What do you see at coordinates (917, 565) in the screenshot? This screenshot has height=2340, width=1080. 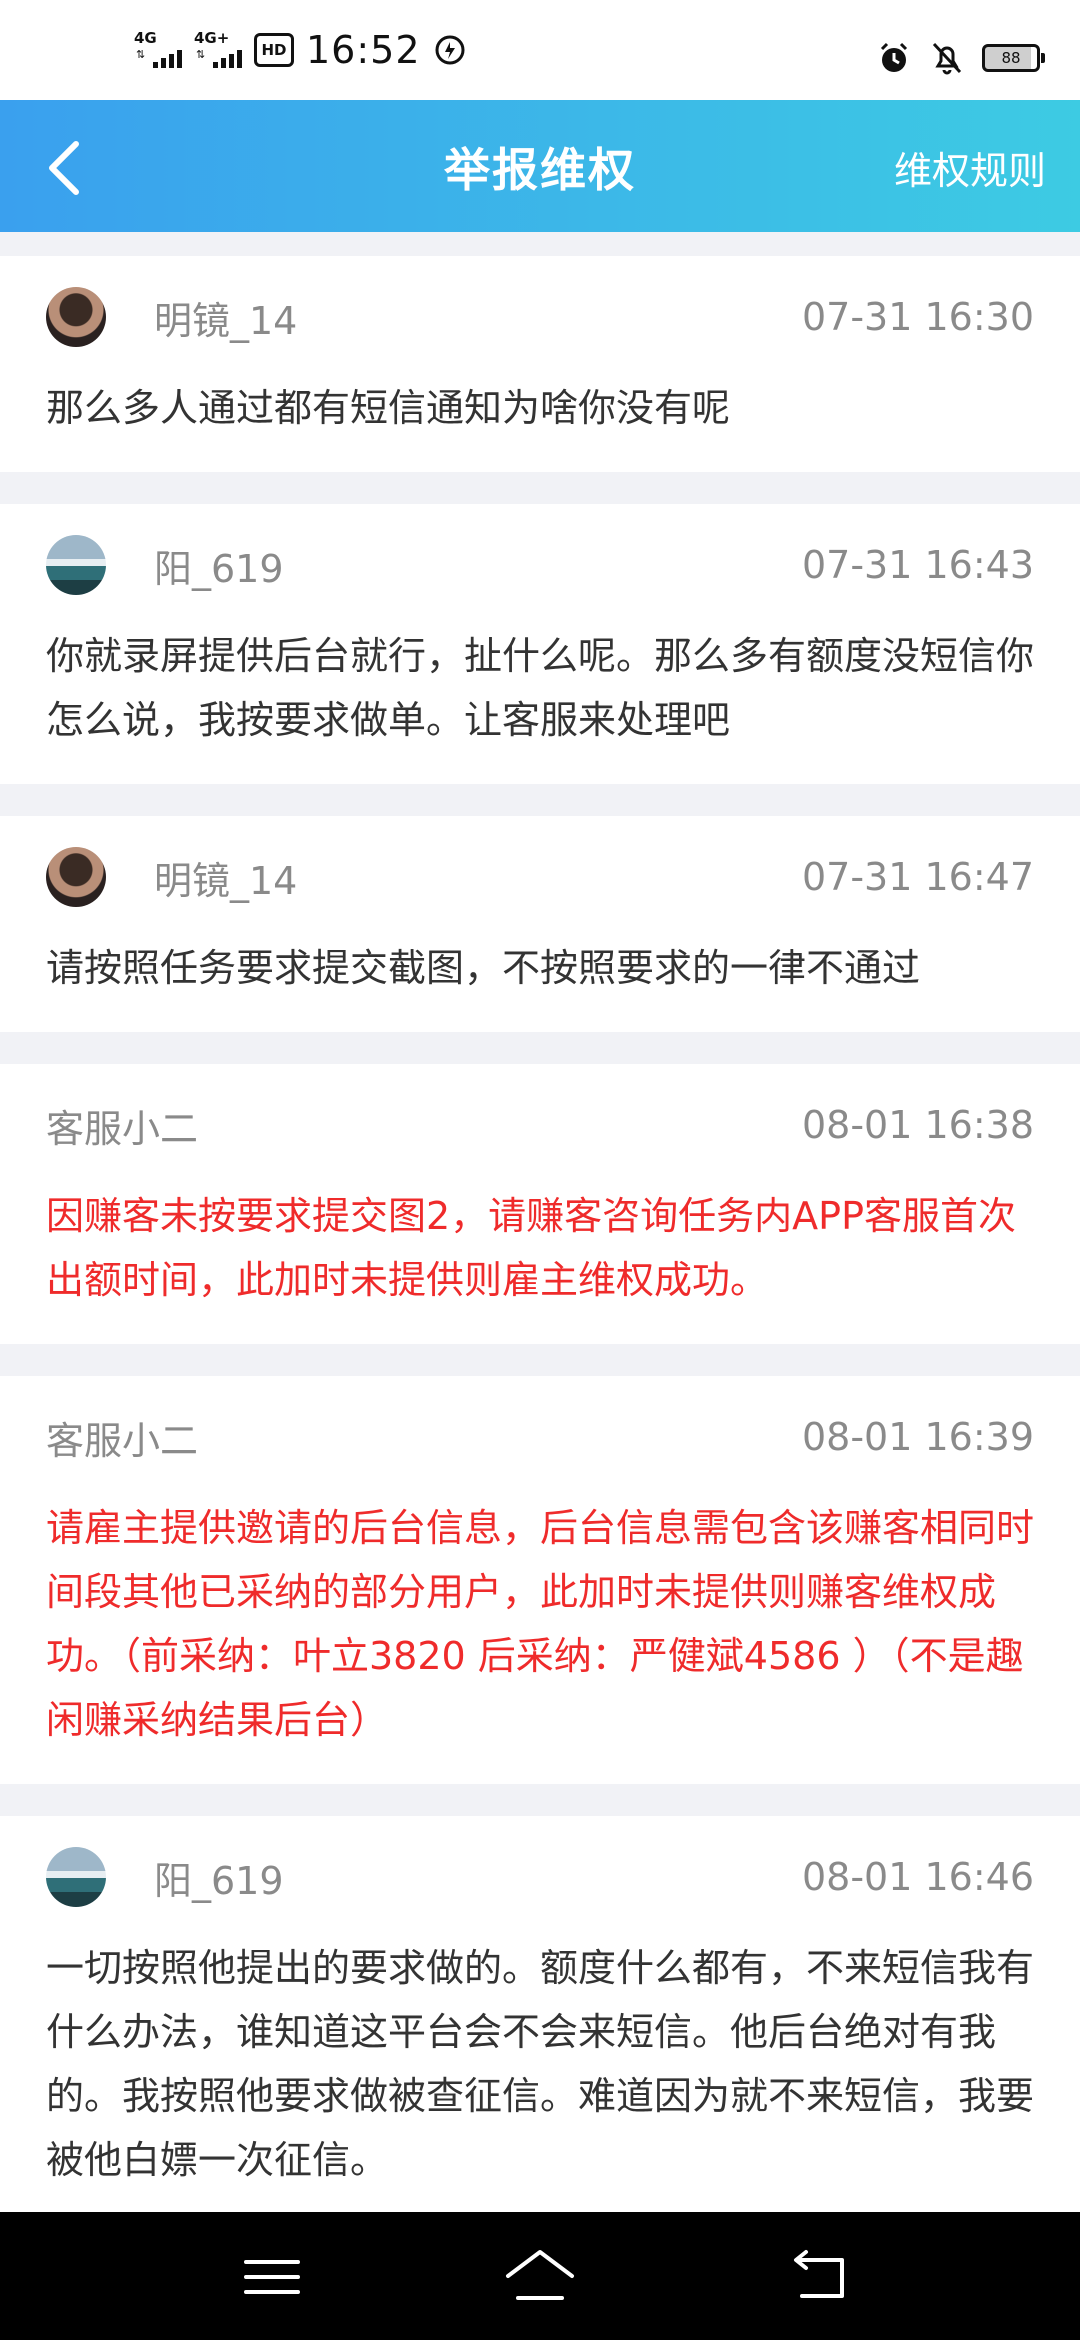 I see `message-time: 07-31 16:43` at bounding box center [917, 565].